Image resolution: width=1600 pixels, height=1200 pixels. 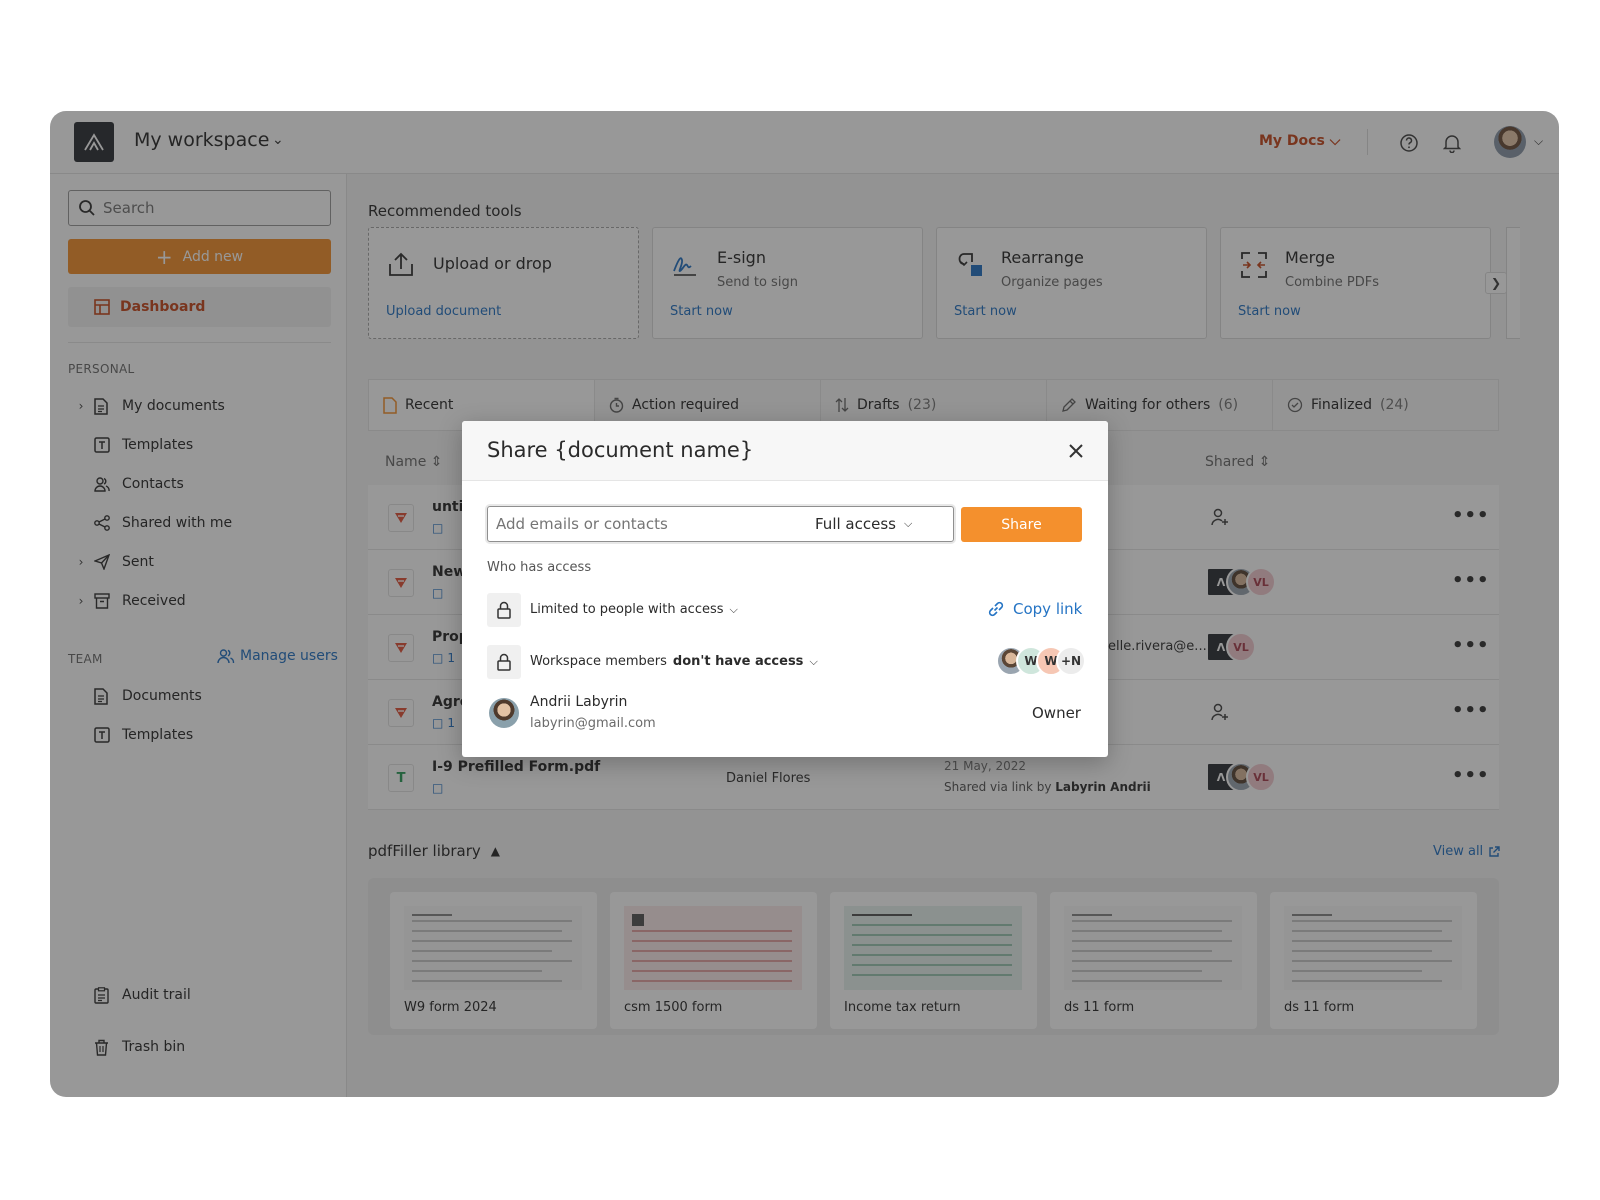 I want to click on who-has-access-label: Who has access, so click(x=539, y=567).